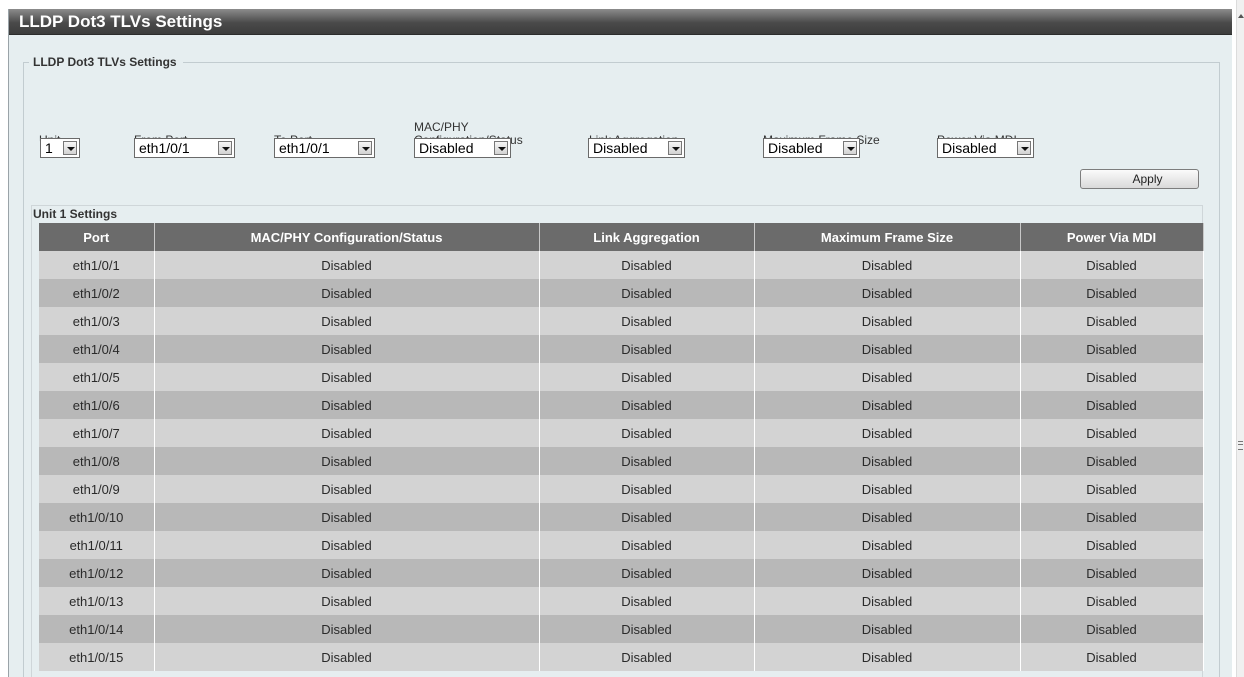  Describe the element at coordinates (620, 148) in the screenshot. I see `link-aggregation-select-value: Disabled` at that location.